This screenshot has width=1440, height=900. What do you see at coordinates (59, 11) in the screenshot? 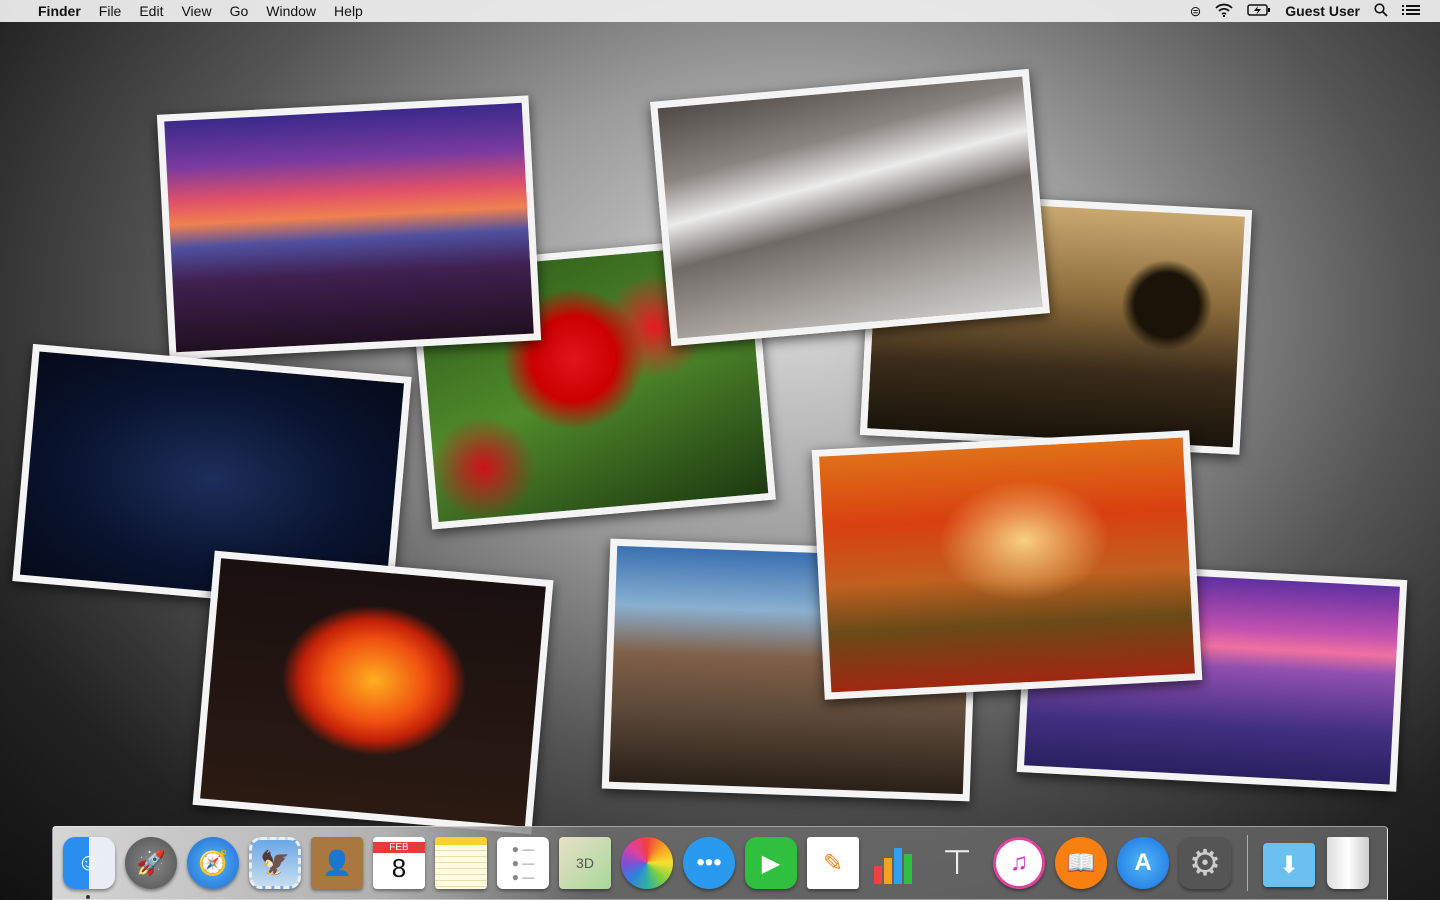
I see `menu-app-name: Finder` at bounding box center [59, 11].